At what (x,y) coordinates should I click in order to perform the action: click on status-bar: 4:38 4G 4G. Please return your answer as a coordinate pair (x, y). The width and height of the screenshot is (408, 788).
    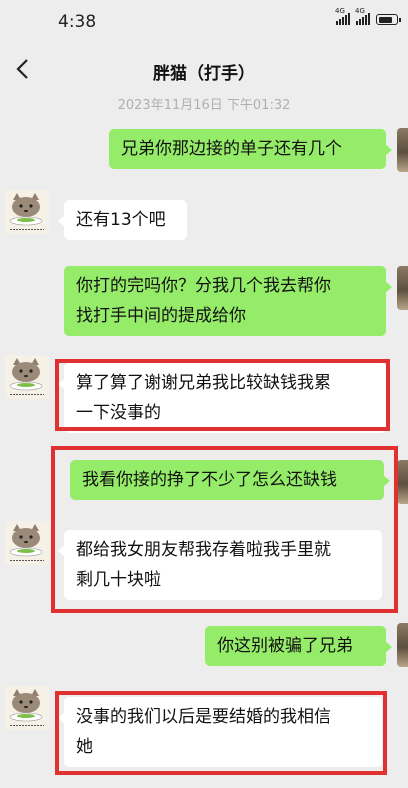
    Looking at the image, I should click on (204, 22).